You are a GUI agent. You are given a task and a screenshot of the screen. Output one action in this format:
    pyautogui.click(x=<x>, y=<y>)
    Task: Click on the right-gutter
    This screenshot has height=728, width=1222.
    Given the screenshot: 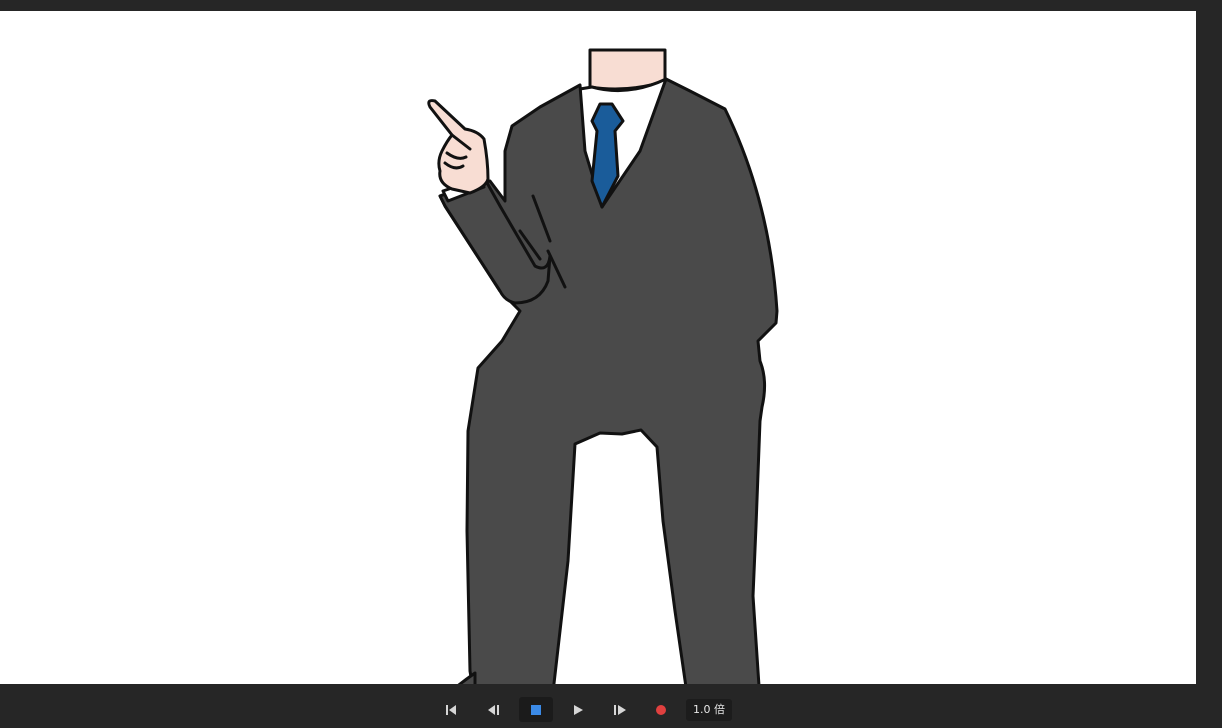 What is the action you would take?
    pyautogui.click(x=1209, y=347)
    